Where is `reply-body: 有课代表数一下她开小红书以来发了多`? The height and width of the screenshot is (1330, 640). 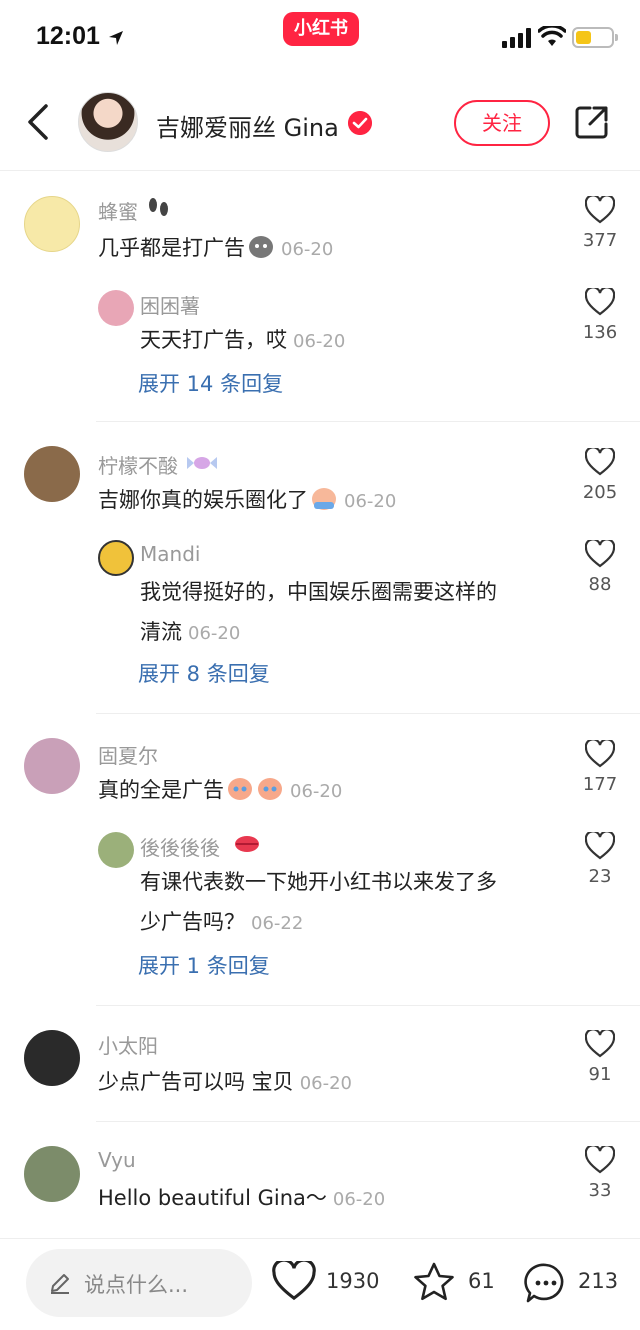 reply-body: 有课代表数一下她开小红书以来发了多 is located at coordinates (318, 882).